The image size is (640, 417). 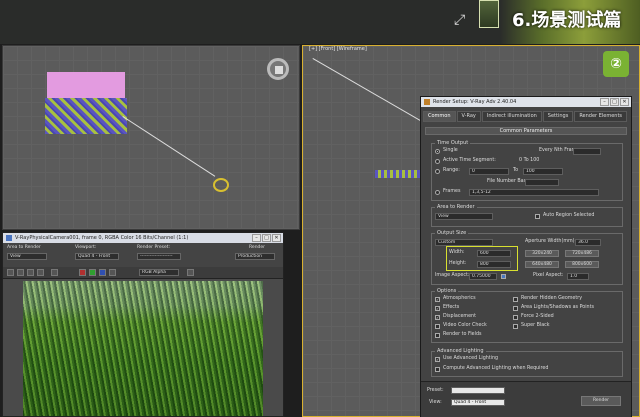 What do you see at coordinates (437, 171) in the screenshot?
I see `range-radio` at bounding box center [437, 171].